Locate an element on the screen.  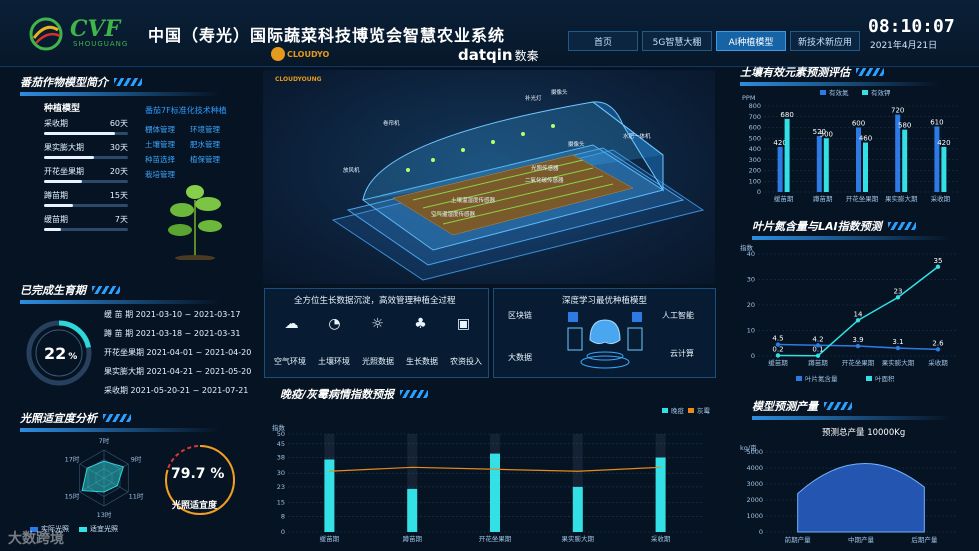
lai-point-value: 14 is located at coordinates (858, 314).